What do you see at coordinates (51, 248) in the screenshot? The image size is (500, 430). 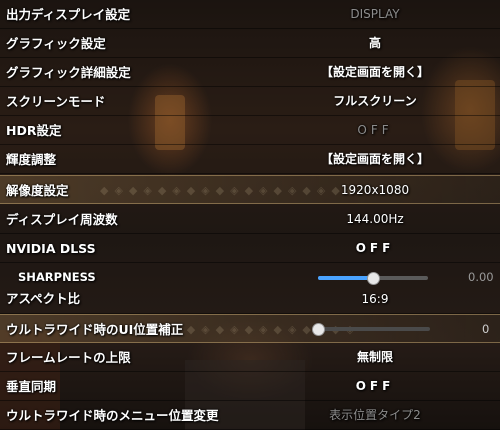 I see `dlss-label: NVIDIA DLSS` at bounding box center [51, 248].